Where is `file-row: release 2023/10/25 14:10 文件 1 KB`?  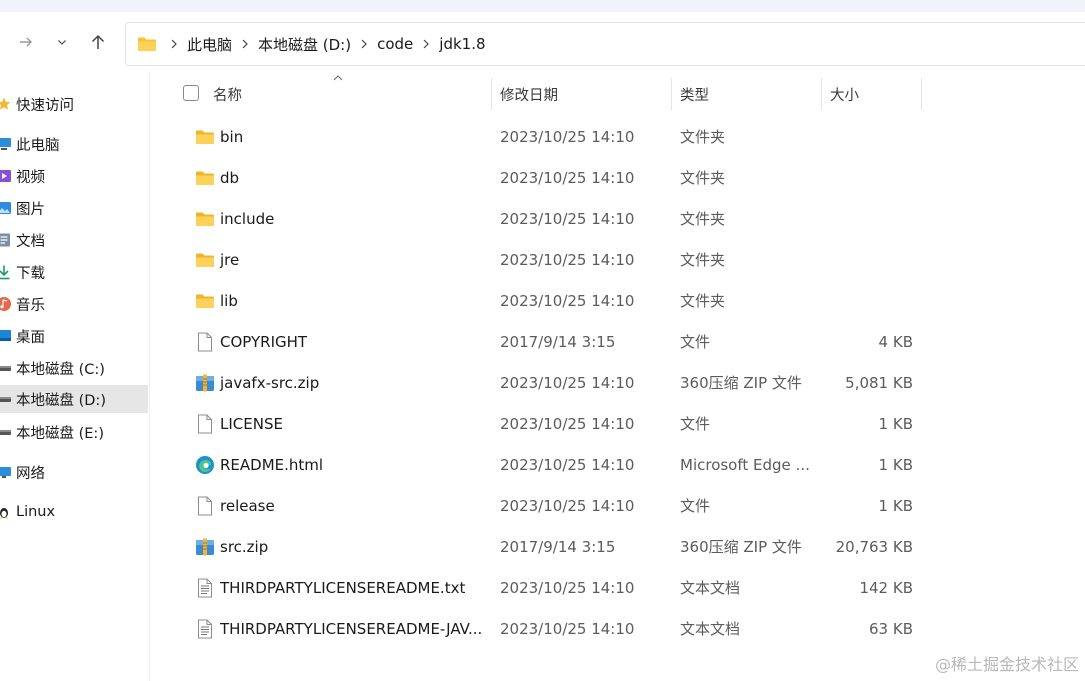
file-row: release 2023/10/25 14:10 文件 1 KB is located at coordinates (618, 505).